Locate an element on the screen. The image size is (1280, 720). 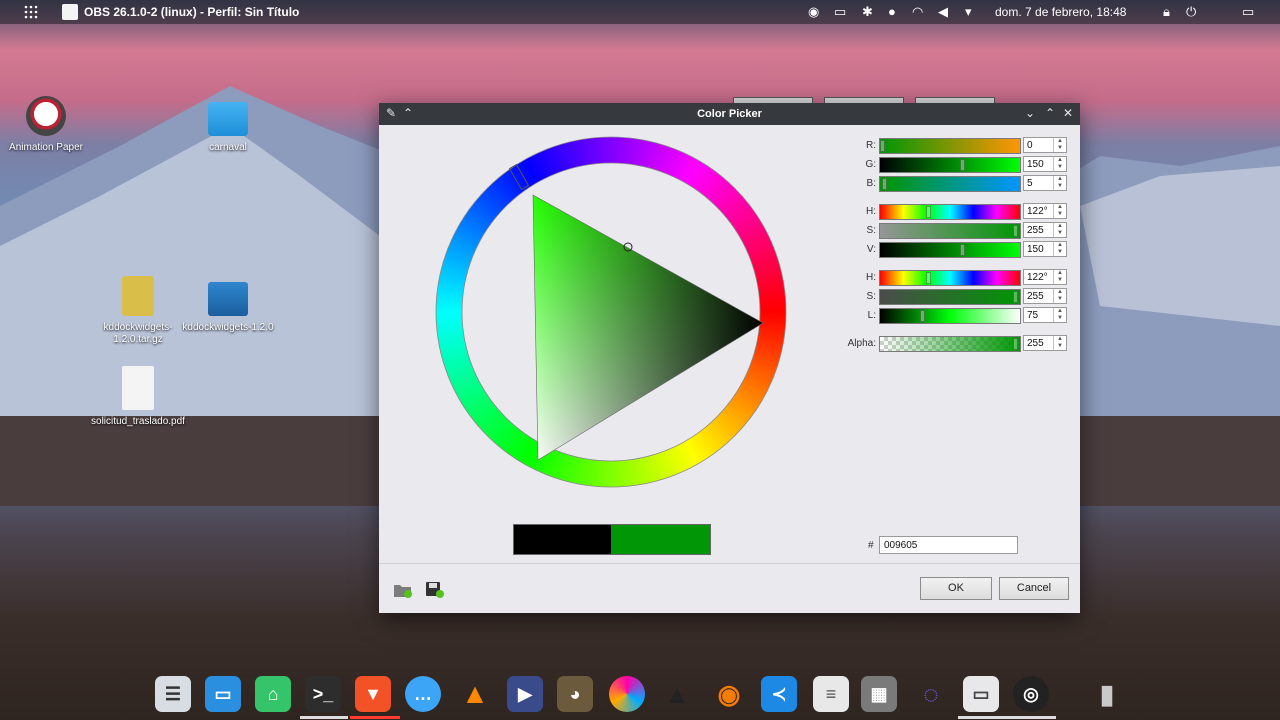
desktop-icon-kddockwidgets-folder: kddockwidgets-1.2.0 is located at coordinates (228, 305).